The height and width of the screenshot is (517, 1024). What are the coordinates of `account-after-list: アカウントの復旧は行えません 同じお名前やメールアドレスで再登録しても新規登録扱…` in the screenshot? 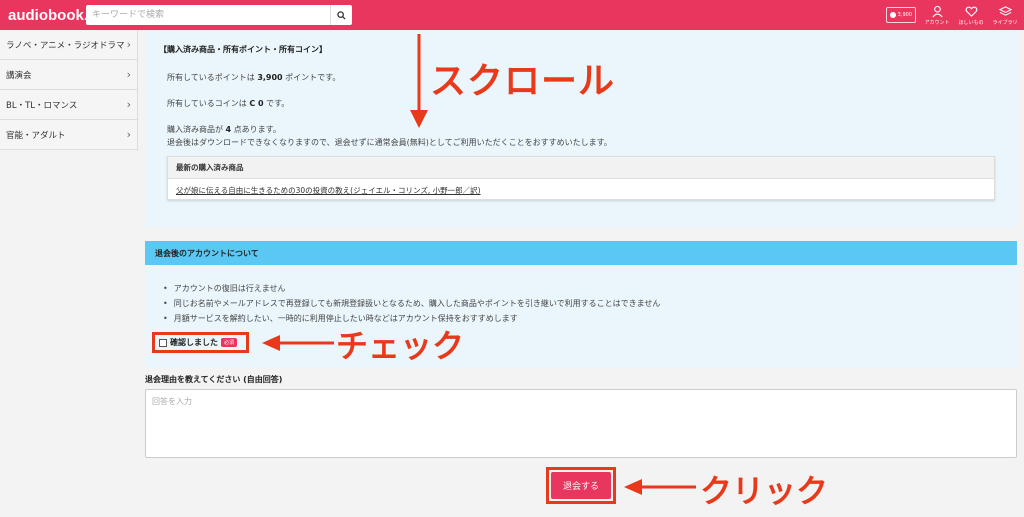 It's located at (412, 303).